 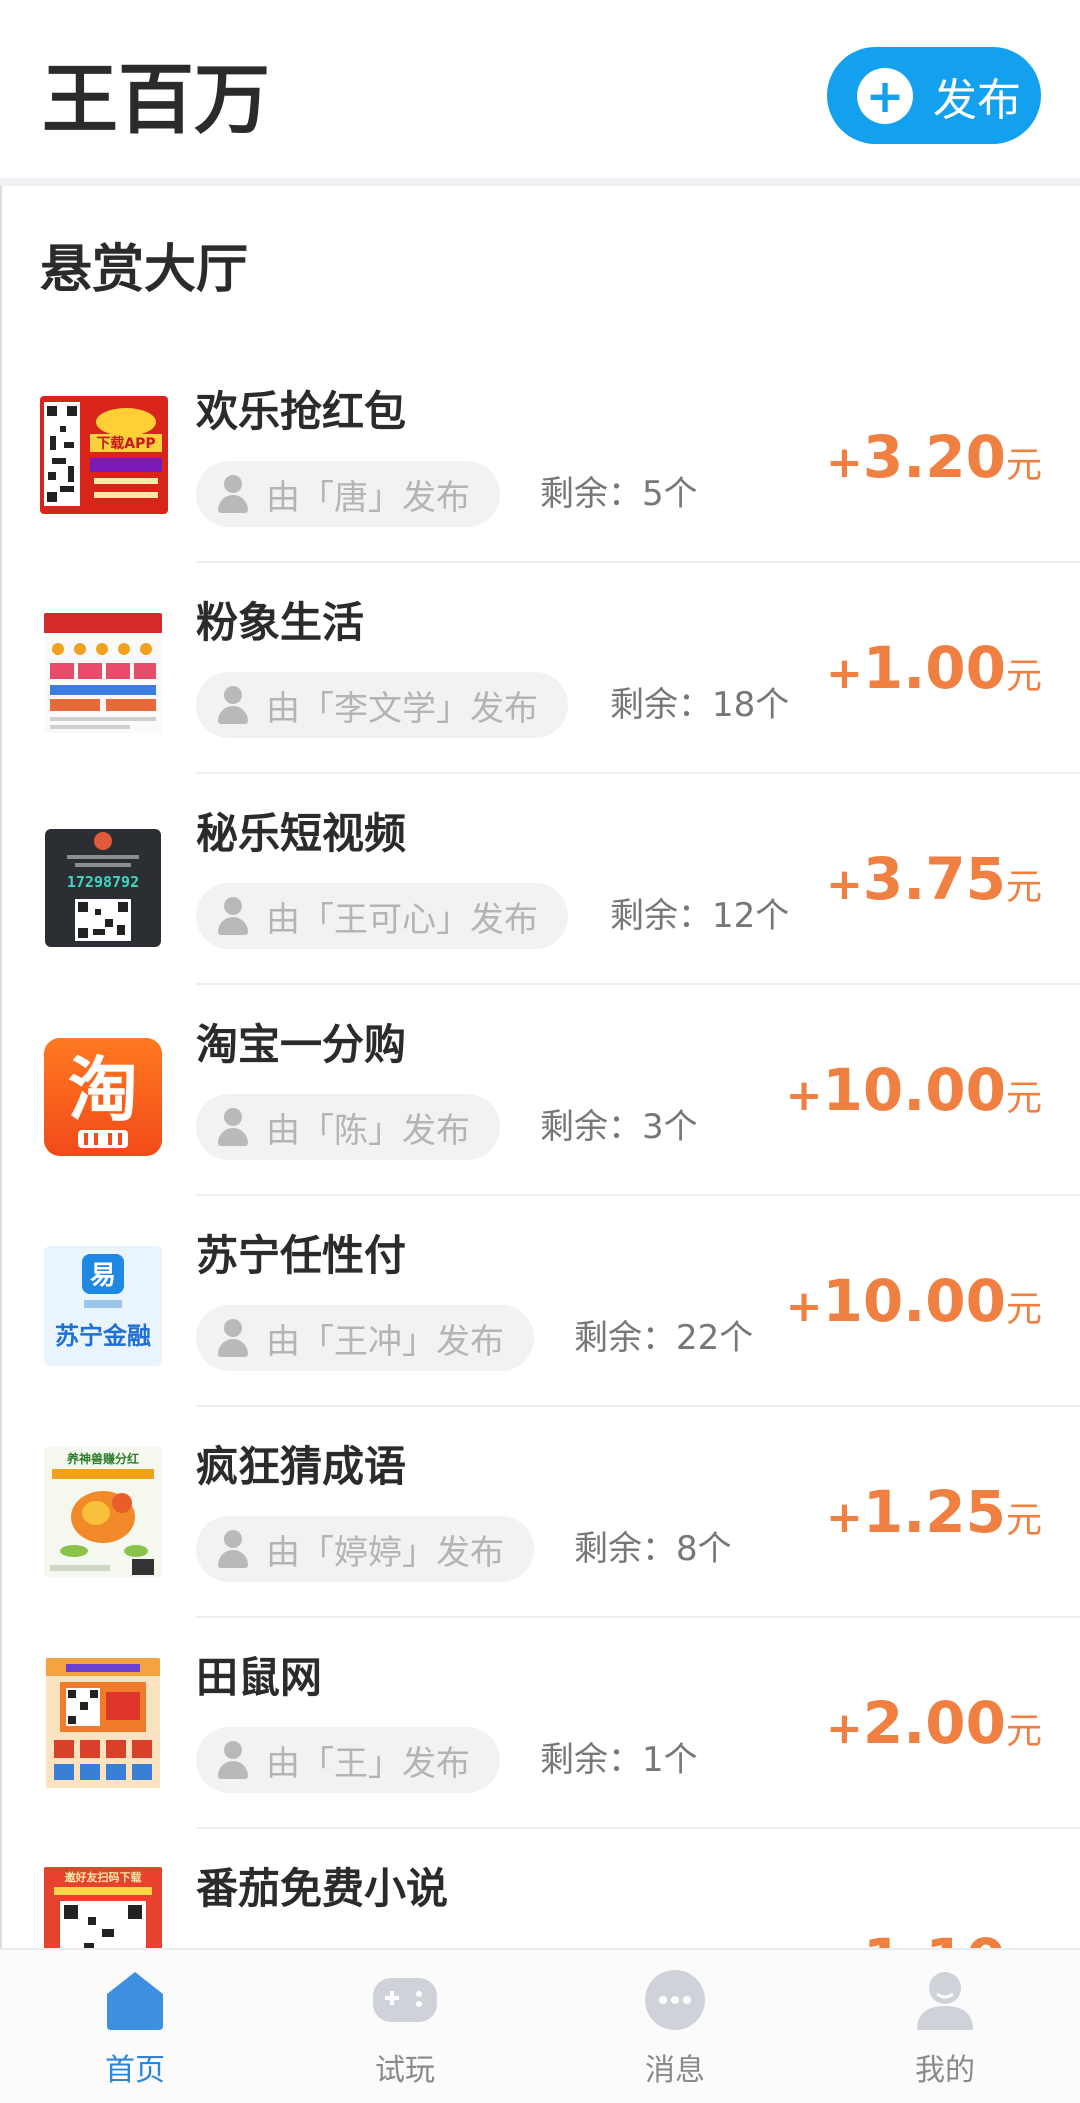 I want to click on task-title: 田鼠网, so click(x=259, y=1677).